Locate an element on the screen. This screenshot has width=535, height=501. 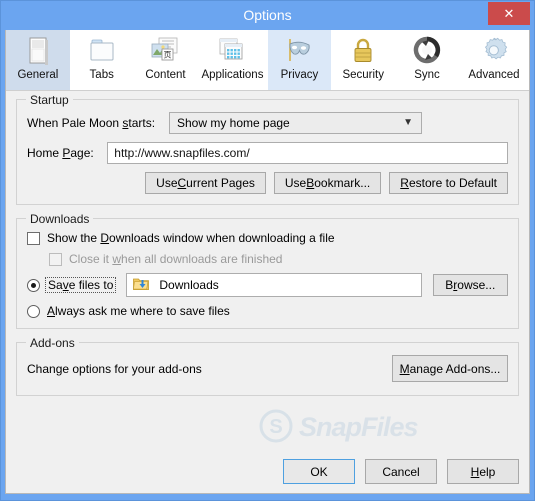
when-starts-label: When Pale Moon starts: is located at coordinates (91, 123).